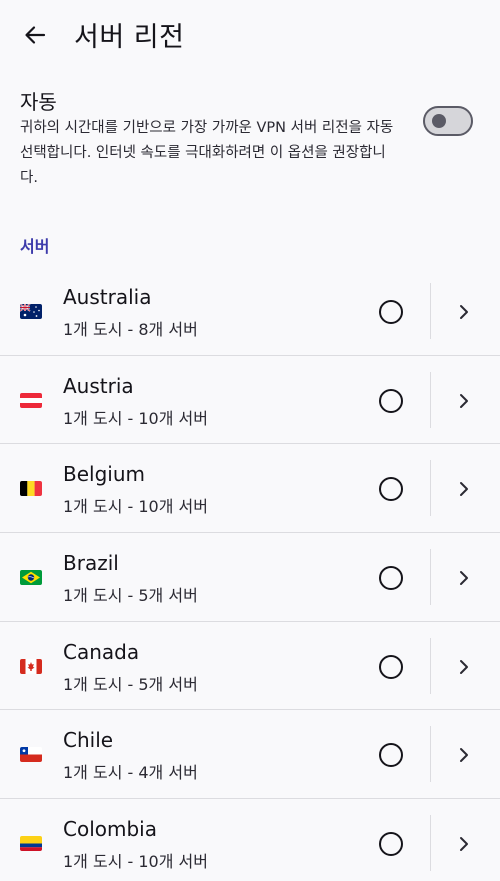 The height and width of the screenshot is (881, 500). I want to click on server-row-austria: Austria 1개 도시 - 10개 서버, so click(250, 400).